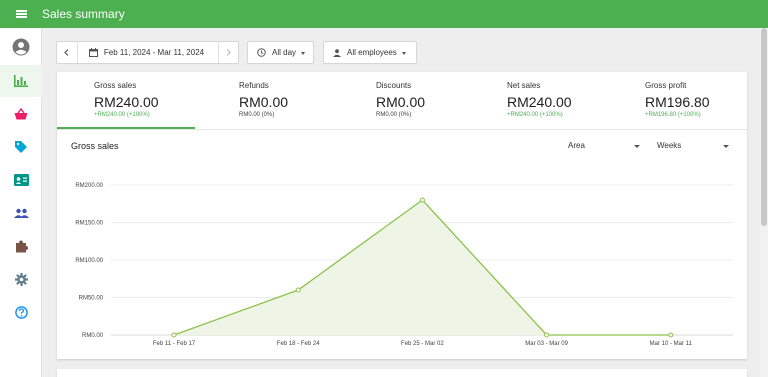  I want to click on sidebar-item-account, so click(21, 47).